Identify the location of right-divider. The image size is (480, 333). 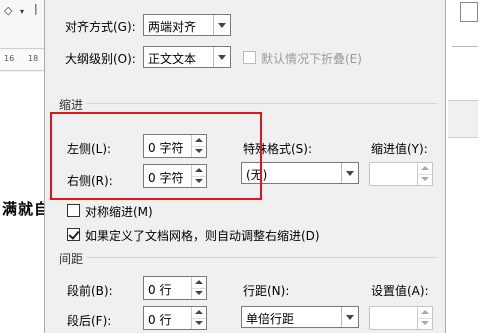
(465, 46).